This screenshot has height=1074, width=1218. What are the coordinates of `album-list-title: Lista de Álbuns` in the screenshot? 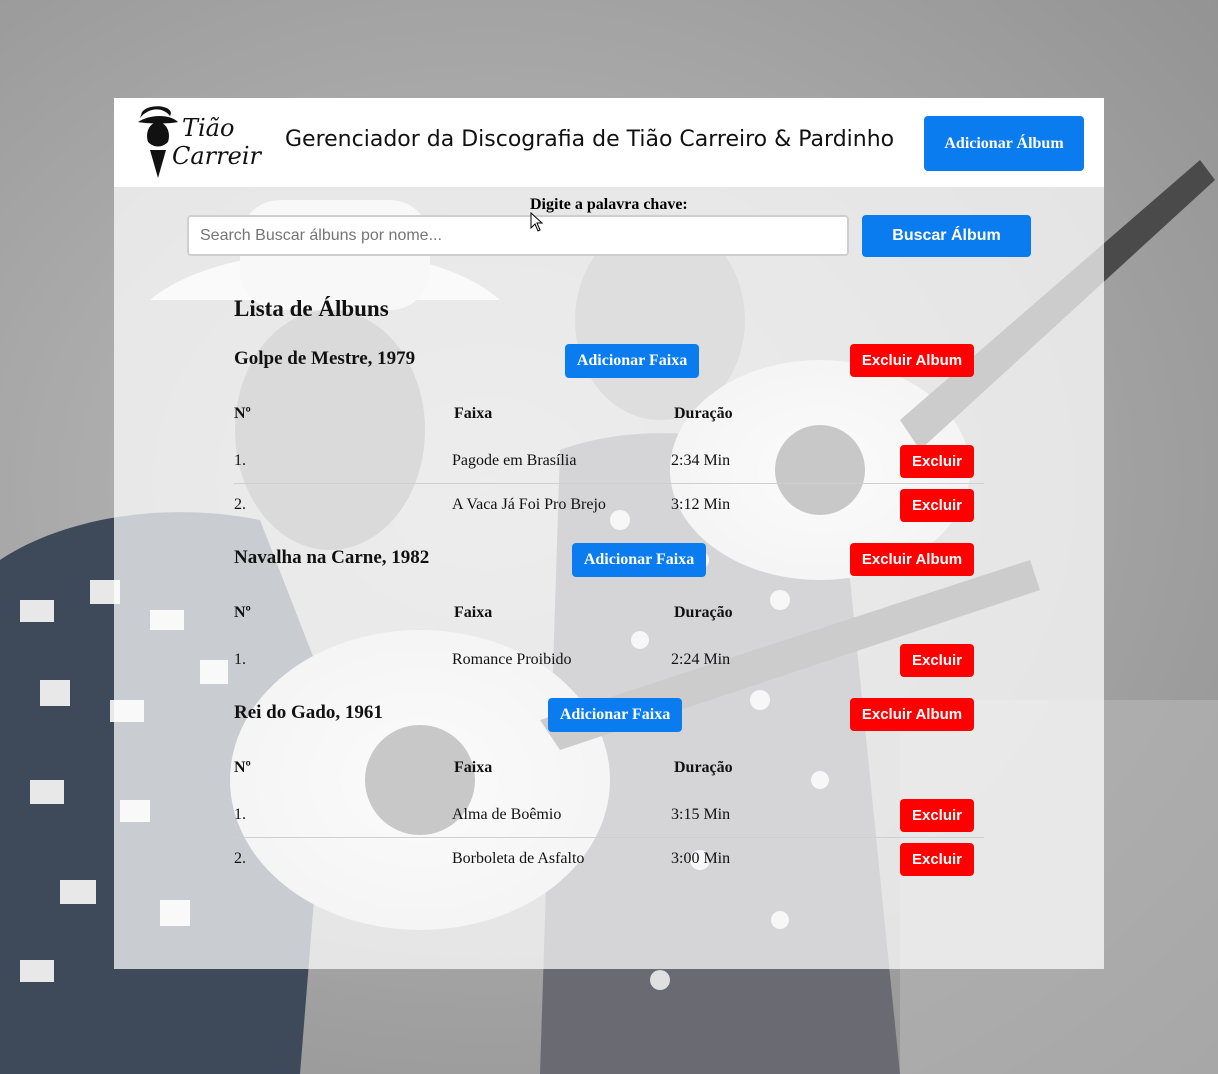 It's located at (311, 308).